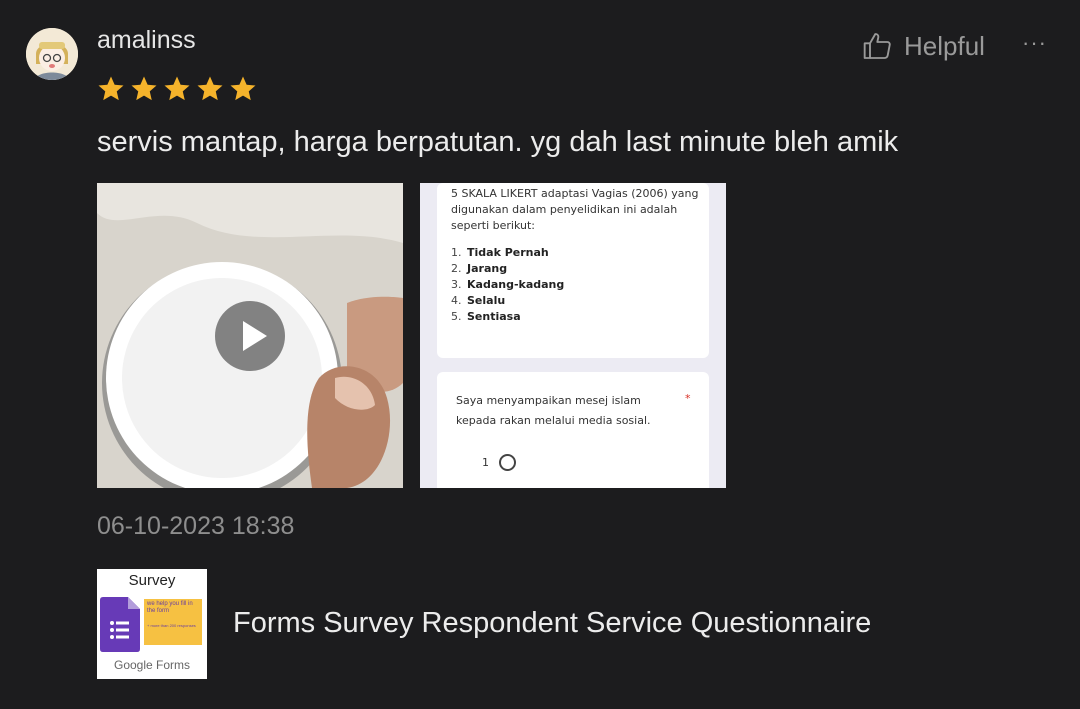  I want to click on list-item: 2. Jarang, so click(479, 268).